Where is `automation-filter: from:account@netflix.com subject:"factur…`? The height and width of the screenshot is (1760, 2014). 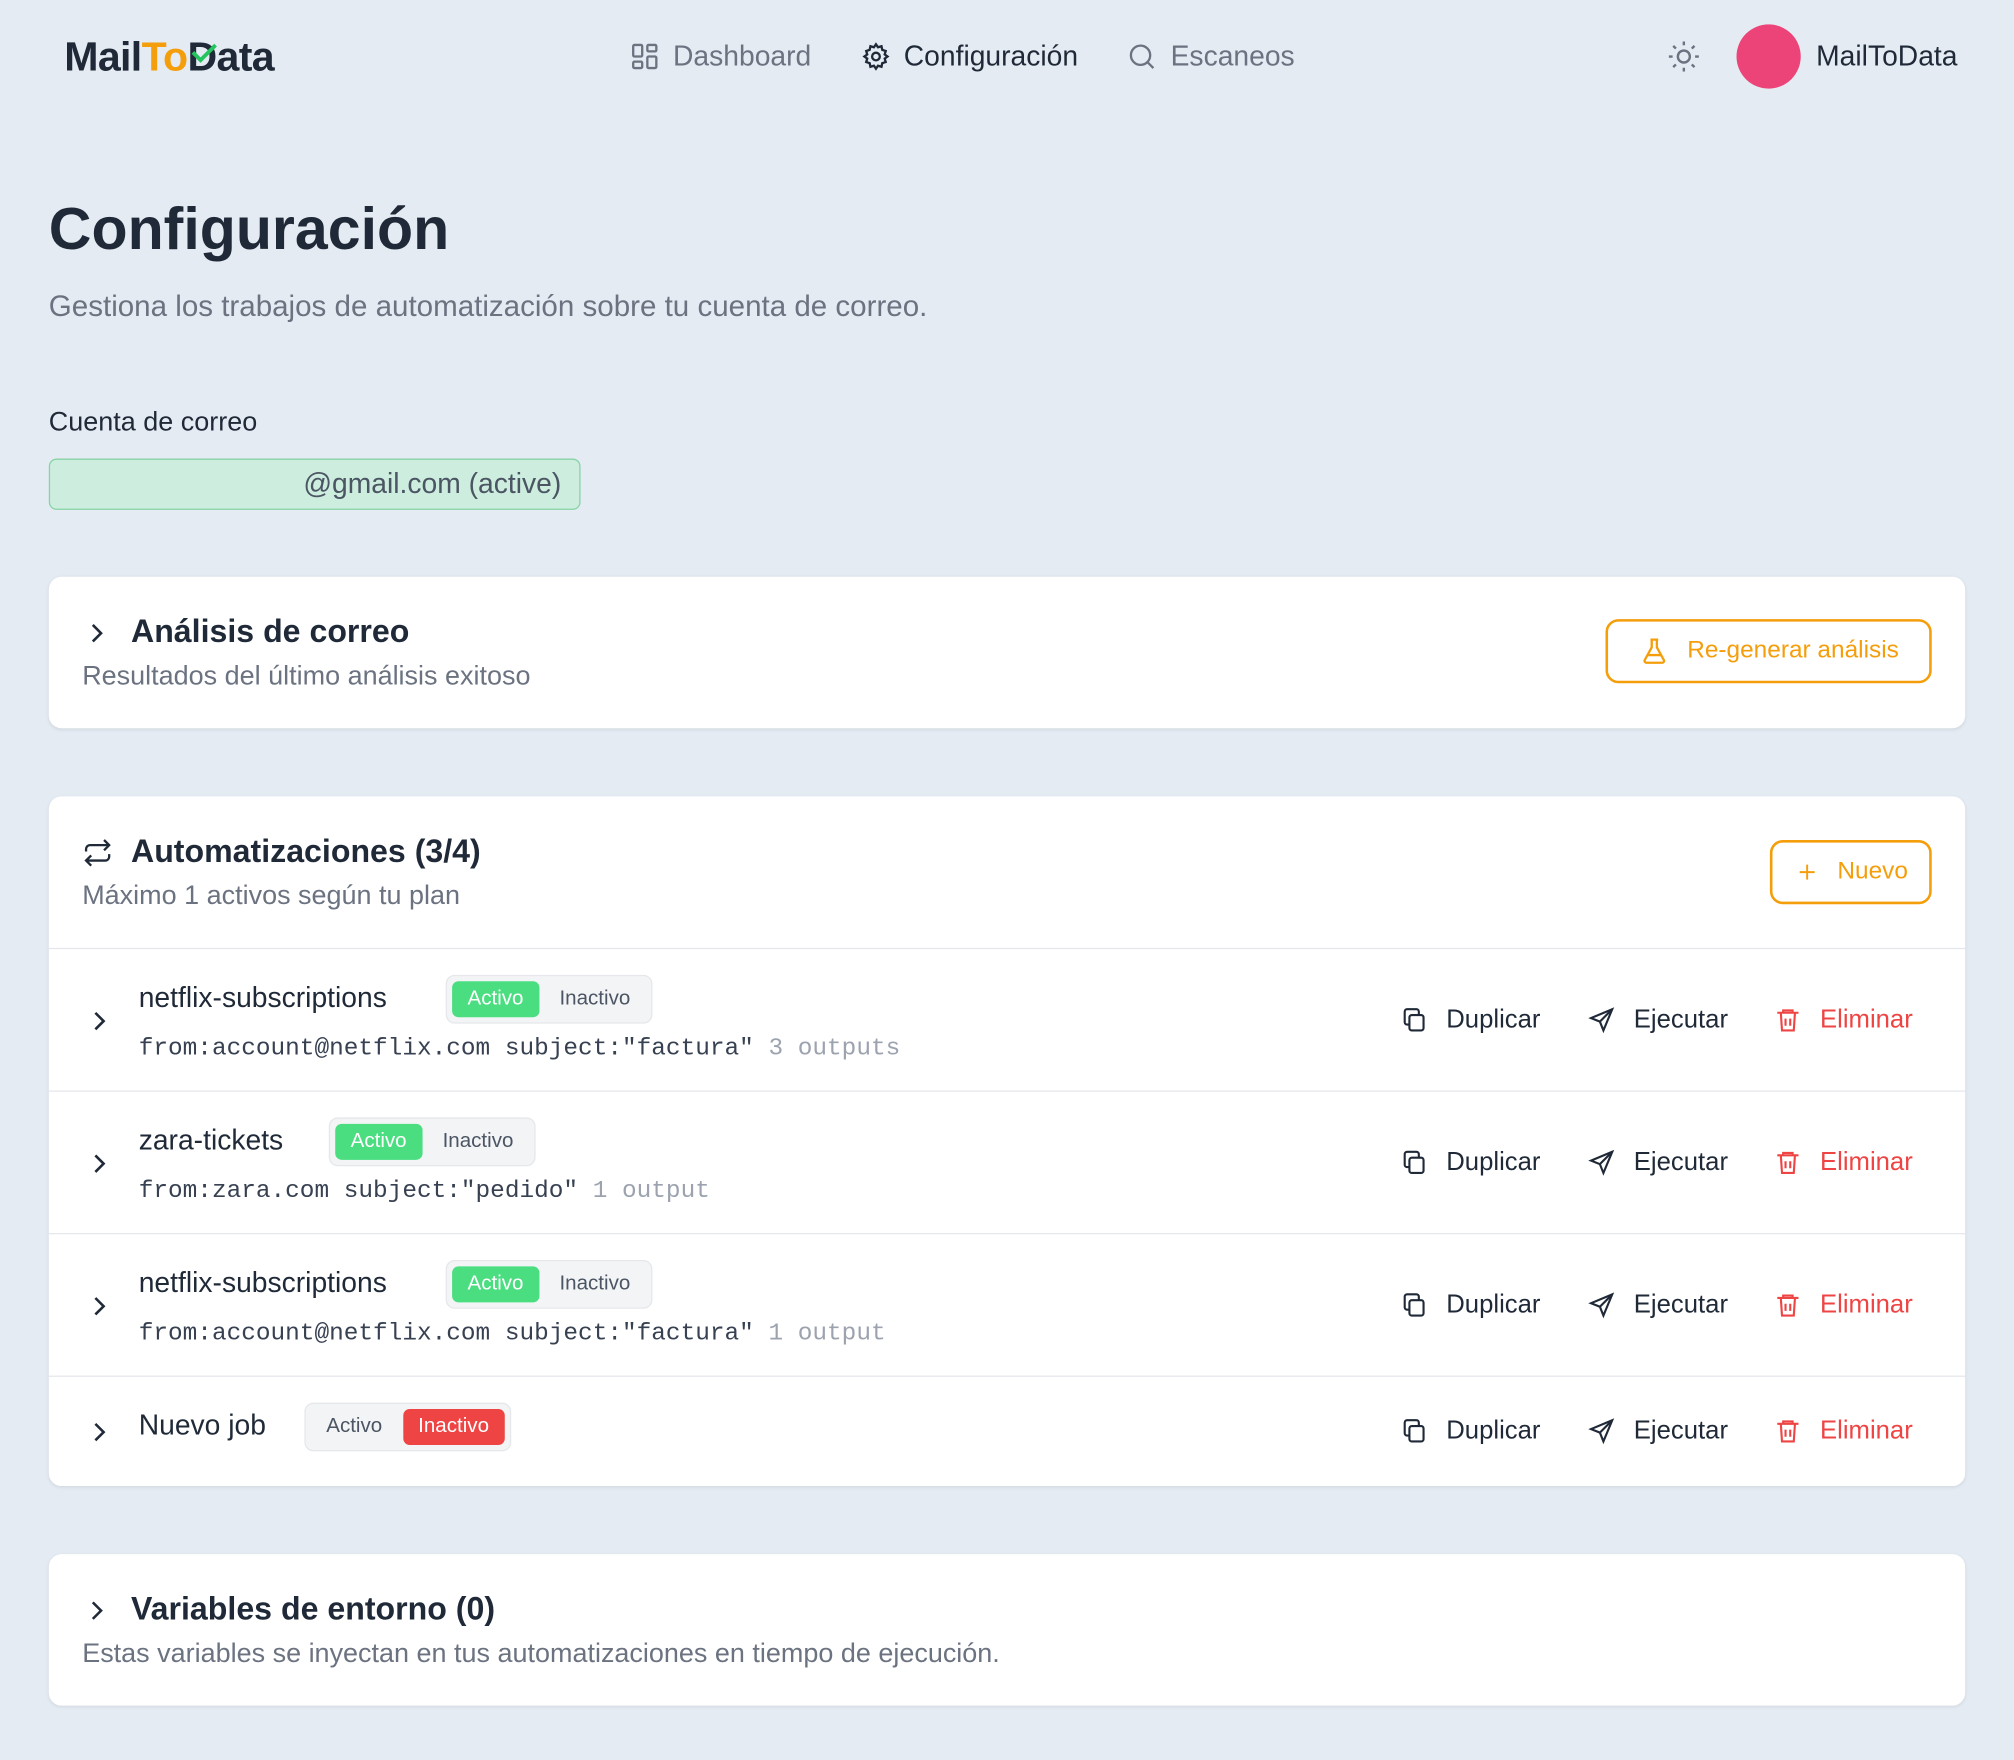
automation-filter: from:account@netflix.com subject:"factur… is located at coordinates (520, 1048).